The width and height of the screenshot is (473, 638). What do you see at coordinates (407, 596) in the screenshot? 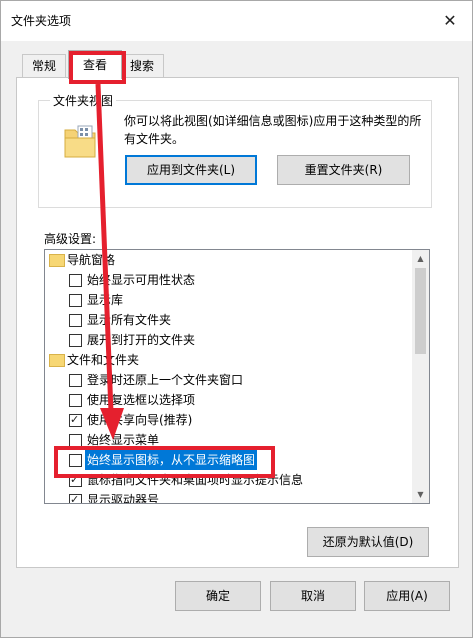
I see `apply-button: 应用(A)` at bounding box center [407, 596].